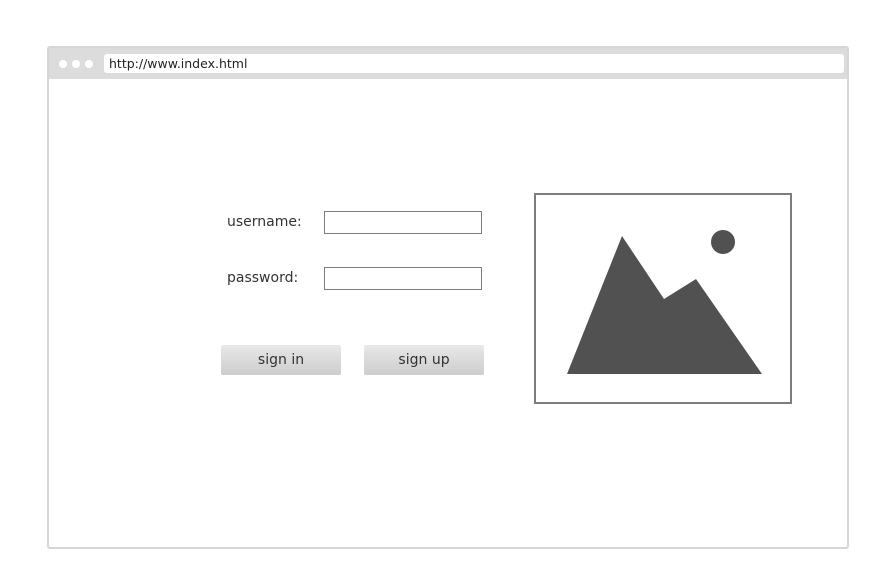 This screenshot has height=580, width=880. Describe the element at coordinates (424, 360) in the screenshot. I see `sign-up-button: sign up` at that location.